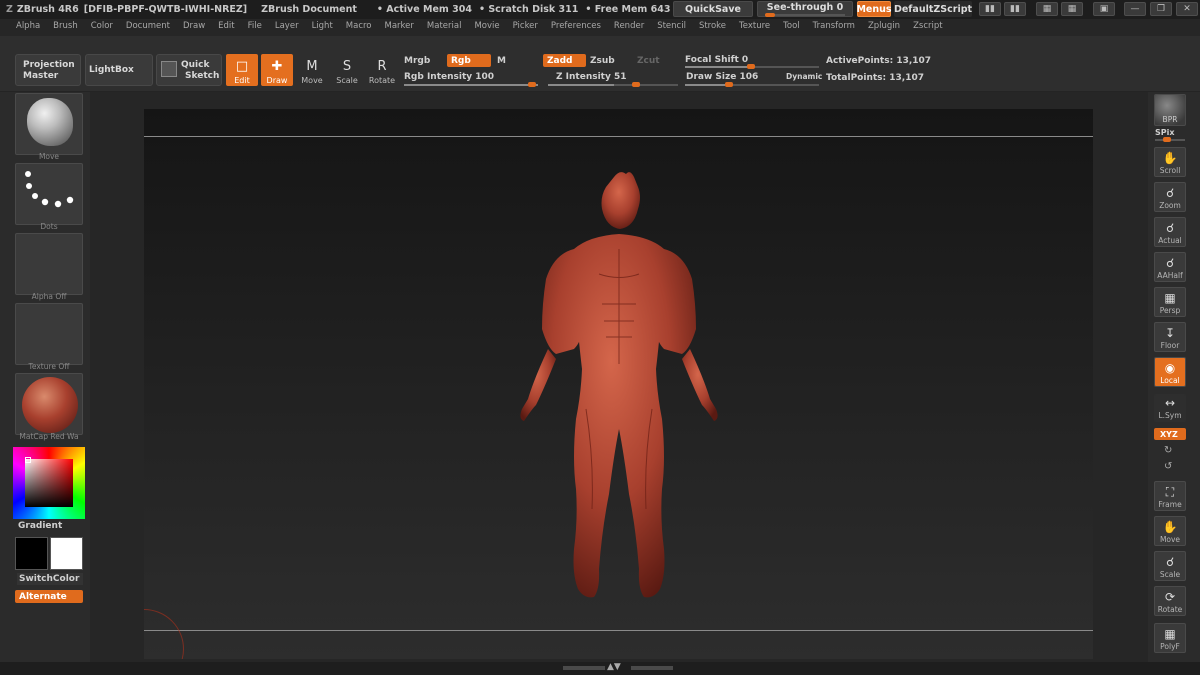 This screenshot has height=675, width=1200. I want to click on bottom-tray-handle-left, so click(584, 668).